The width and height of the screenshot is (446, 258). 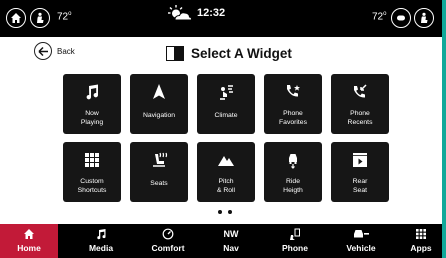 I want to click on vehicle-icon, so click(x=361, y=234).